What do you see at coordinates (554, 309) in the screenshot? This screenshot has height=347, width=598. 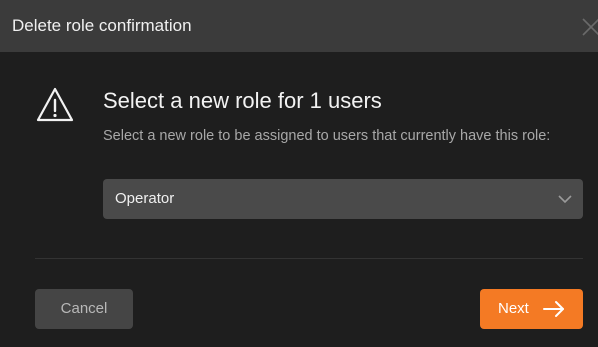 I see `arrow-right-icon` at bounding box center [554, 309].